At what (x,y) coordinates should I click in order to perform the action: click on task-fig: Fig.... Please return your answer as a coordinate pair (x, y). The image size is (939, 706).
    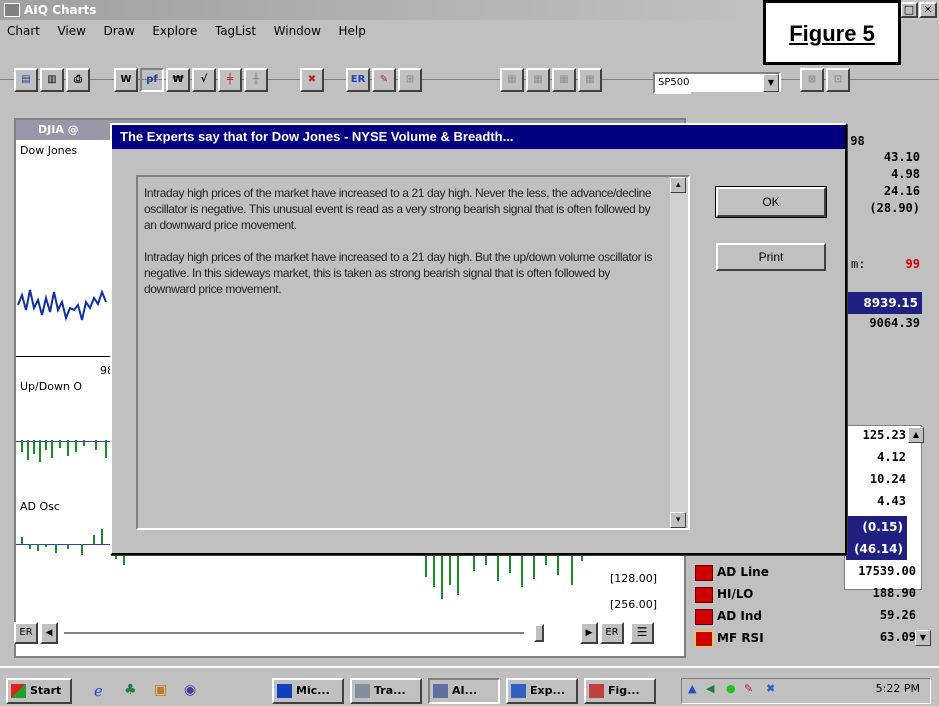
    Looking at the image, I should click on (620, 691).